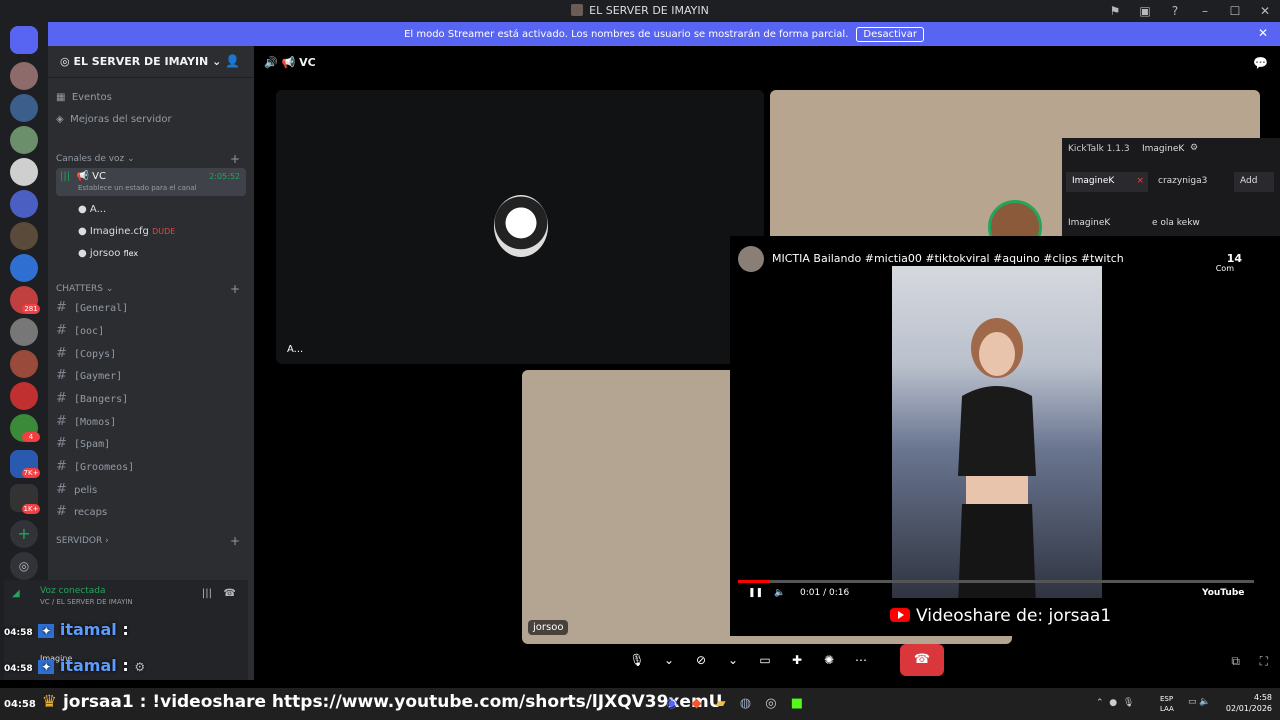  What do you see at coordinates (151, 307) in the screenshot?
I see `text-channel: # [General]` at bounding box center [151, 307].